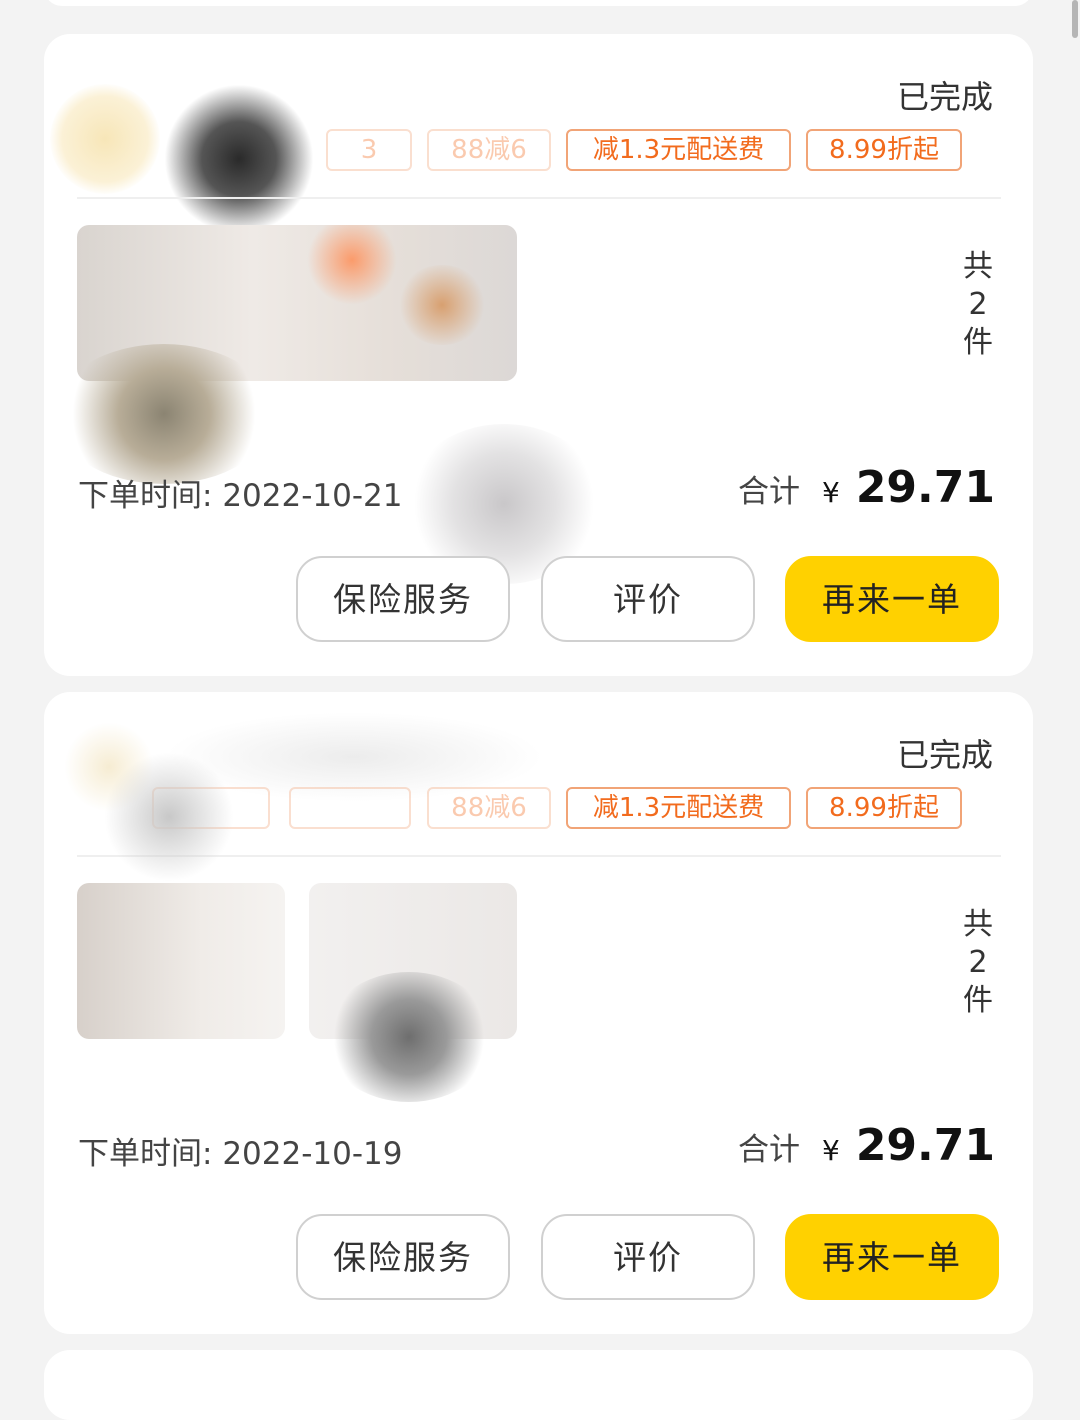 The image size is (1080, 1420). I want to click on divider, so click(539, 198).